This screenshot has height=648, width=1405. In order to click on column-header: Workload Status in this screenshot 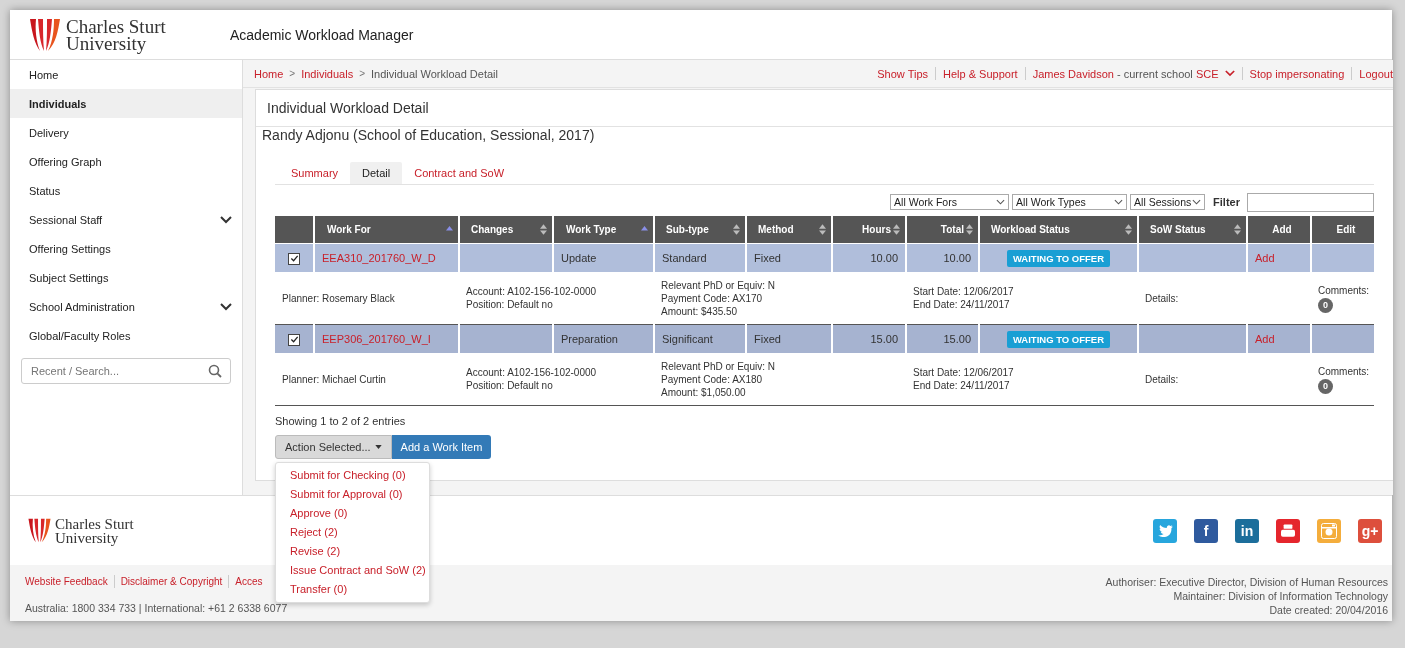, I will do `click(1058, 230)`.